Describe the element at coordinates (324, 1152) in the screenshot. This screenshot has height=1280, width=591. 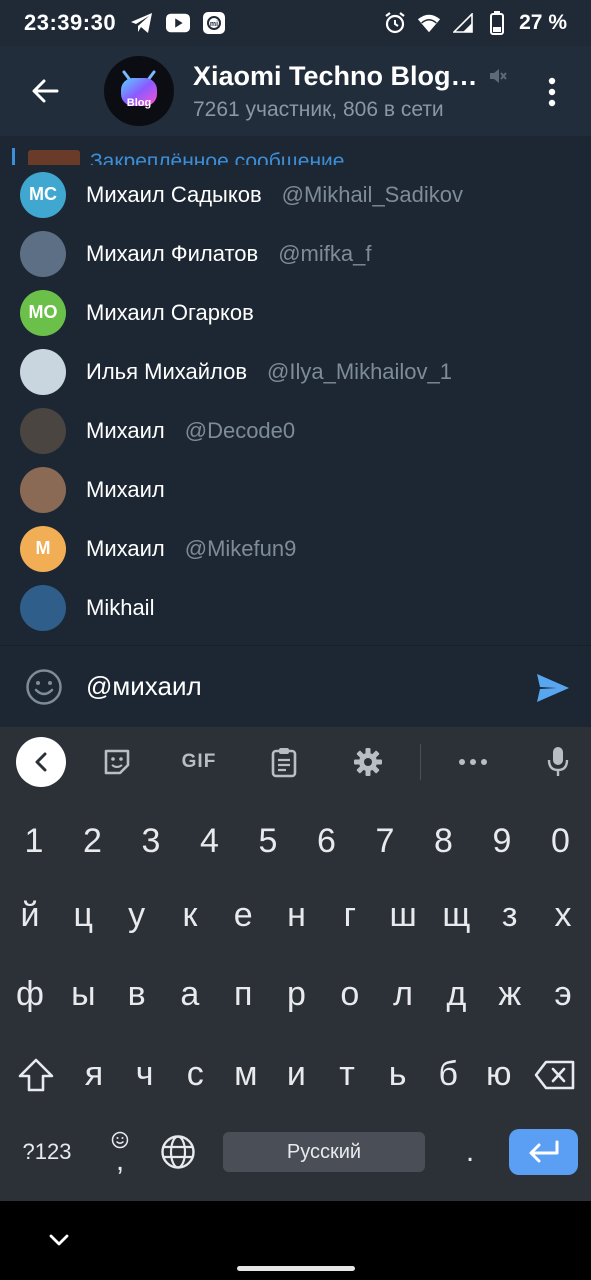
I see `space-key: Русский` at that location.